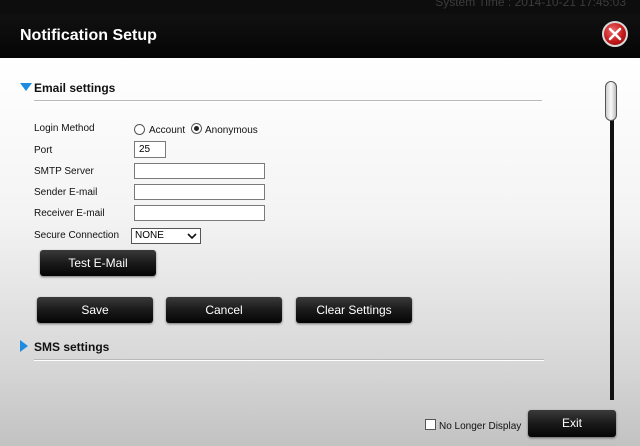  What do you see at coordinates (611, 101) in the screenshot?
I see `scrollbar-thumb` at bounding box center [611, 101].